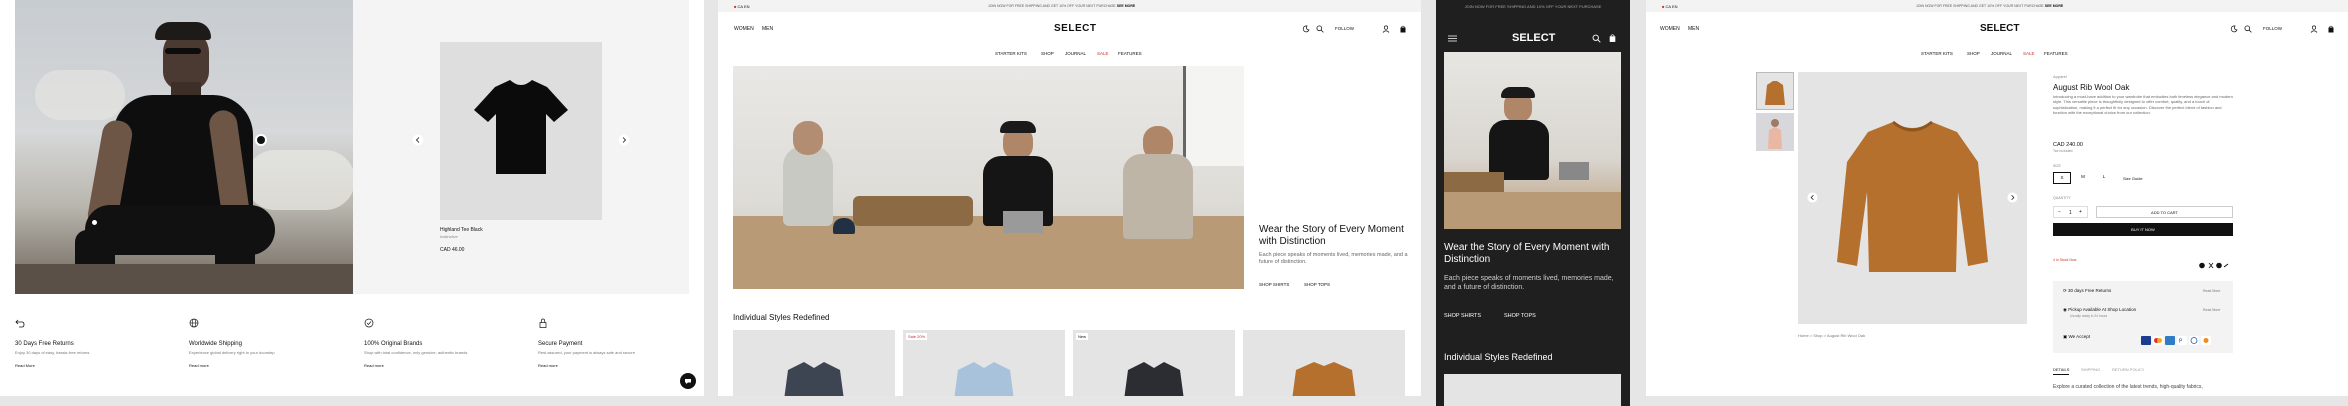 The width and height of the screenshot is (2348, 406). Describe the element at coordinates (261, 140) in the screenshot. I see `hotspot-play-icon` at that location.